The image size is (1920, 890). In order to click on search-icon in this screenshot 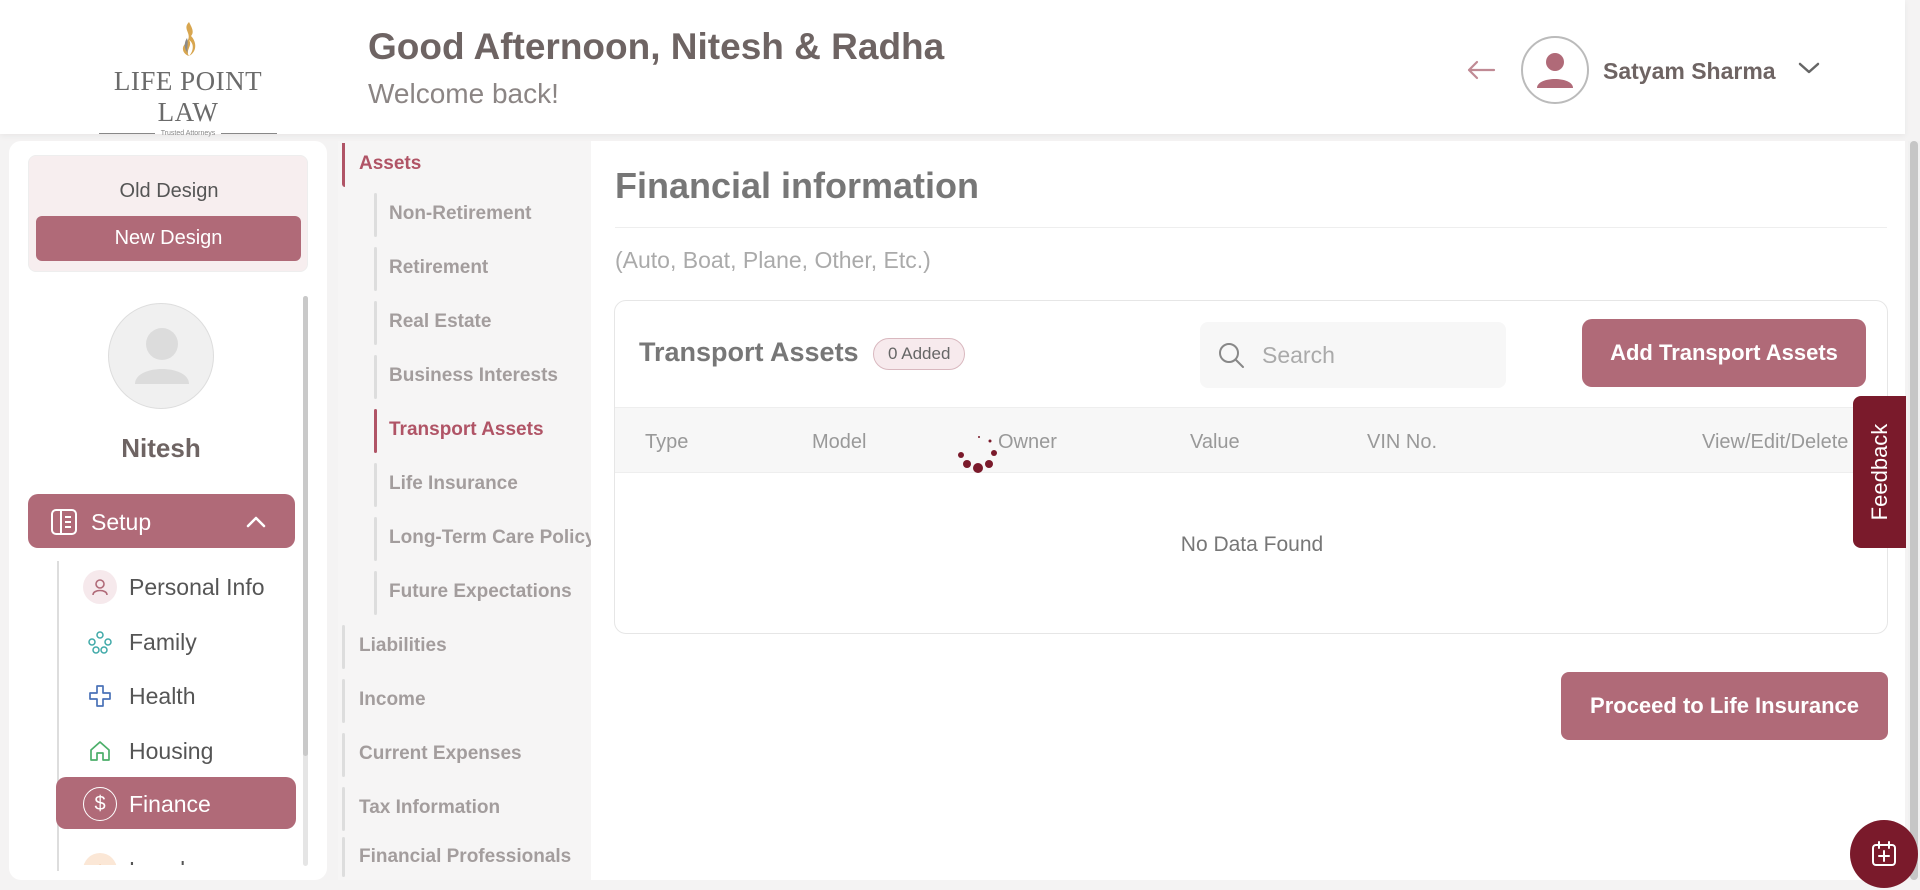, I will do `click(1231, 355)`.